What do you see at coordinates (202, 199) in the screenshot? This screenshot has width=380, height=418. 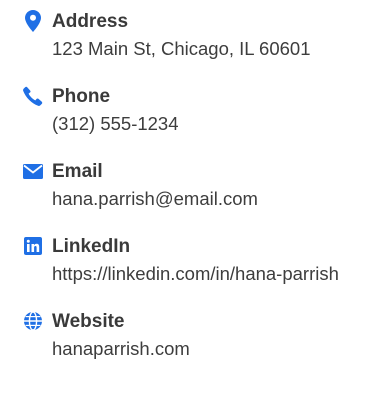 I see `email-value: hana.parrish@email.com` at bounding box center [202, 199].